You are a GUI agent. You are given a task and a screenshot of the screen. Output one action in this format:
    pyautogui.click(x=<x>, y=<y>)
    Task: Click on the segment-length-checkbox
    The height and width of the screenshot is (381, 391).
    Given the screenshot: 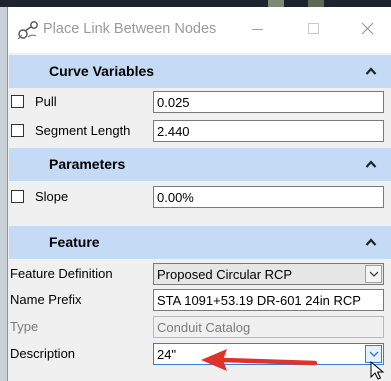 What is the action you would take?
    pyautogui.click(x=17, y=130)
    